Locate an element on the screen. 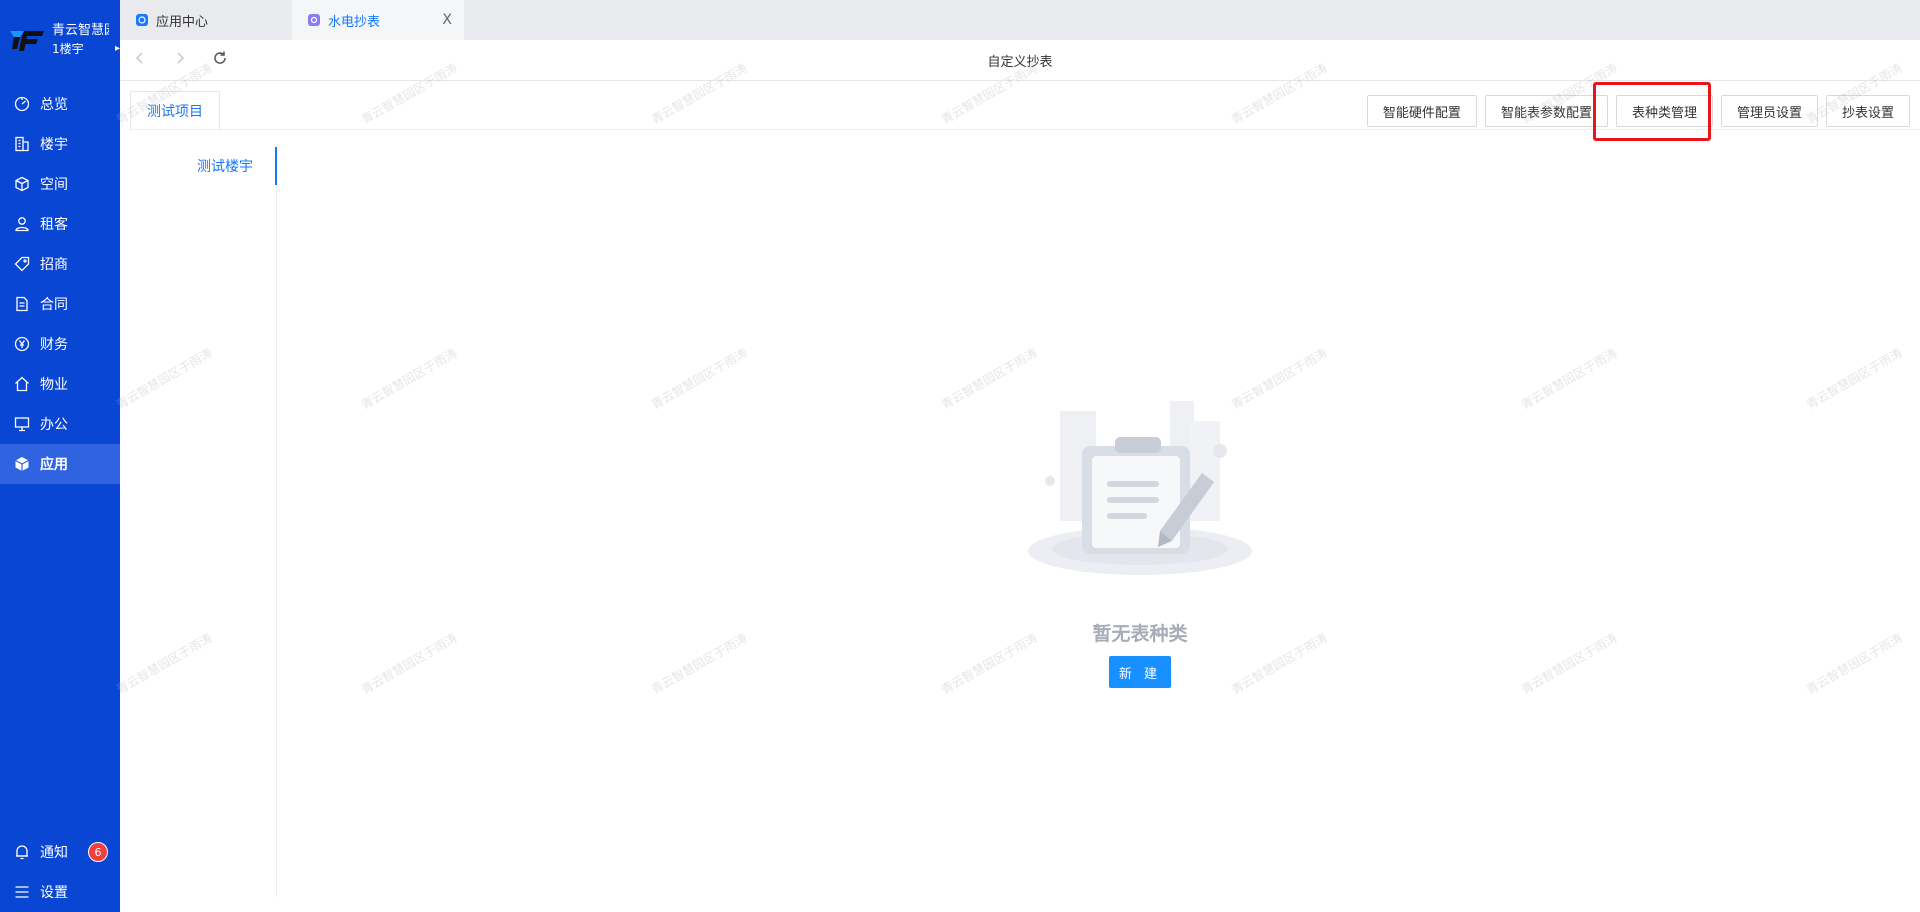 This screenshot has height=912, width=1920. nav-item-settings: 设置 is located at coordinates (60, 892).